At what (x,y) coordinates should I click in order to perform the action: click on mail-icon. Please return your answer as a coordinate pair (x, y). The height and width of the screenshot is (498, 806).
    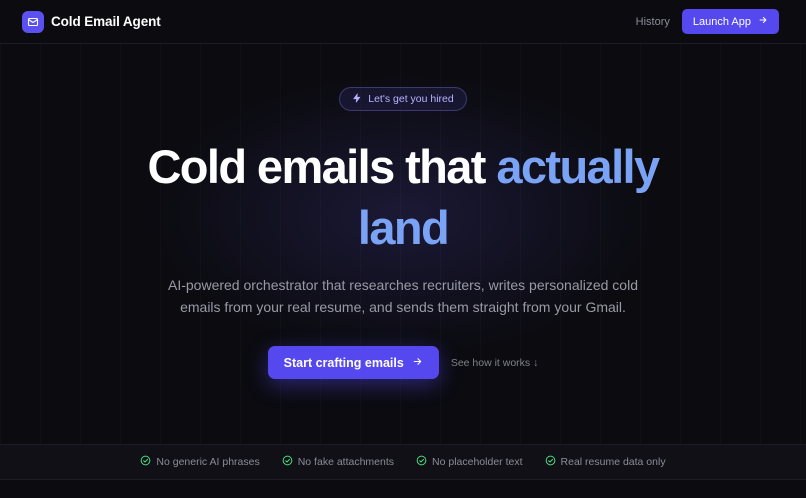
    Looking at the image, I should click on (33, 21).